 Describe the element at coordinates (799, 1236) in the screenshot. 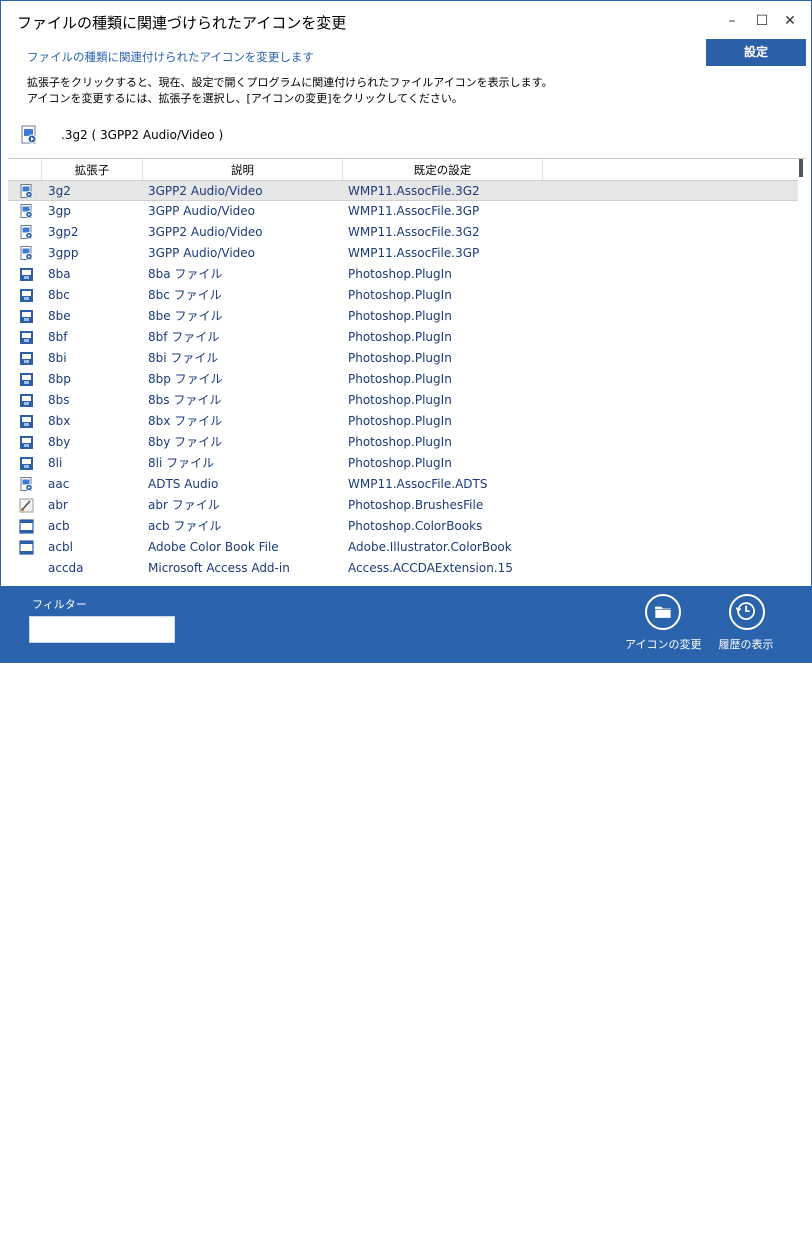

I see `resize-grip-icon: ⋰` at that location.